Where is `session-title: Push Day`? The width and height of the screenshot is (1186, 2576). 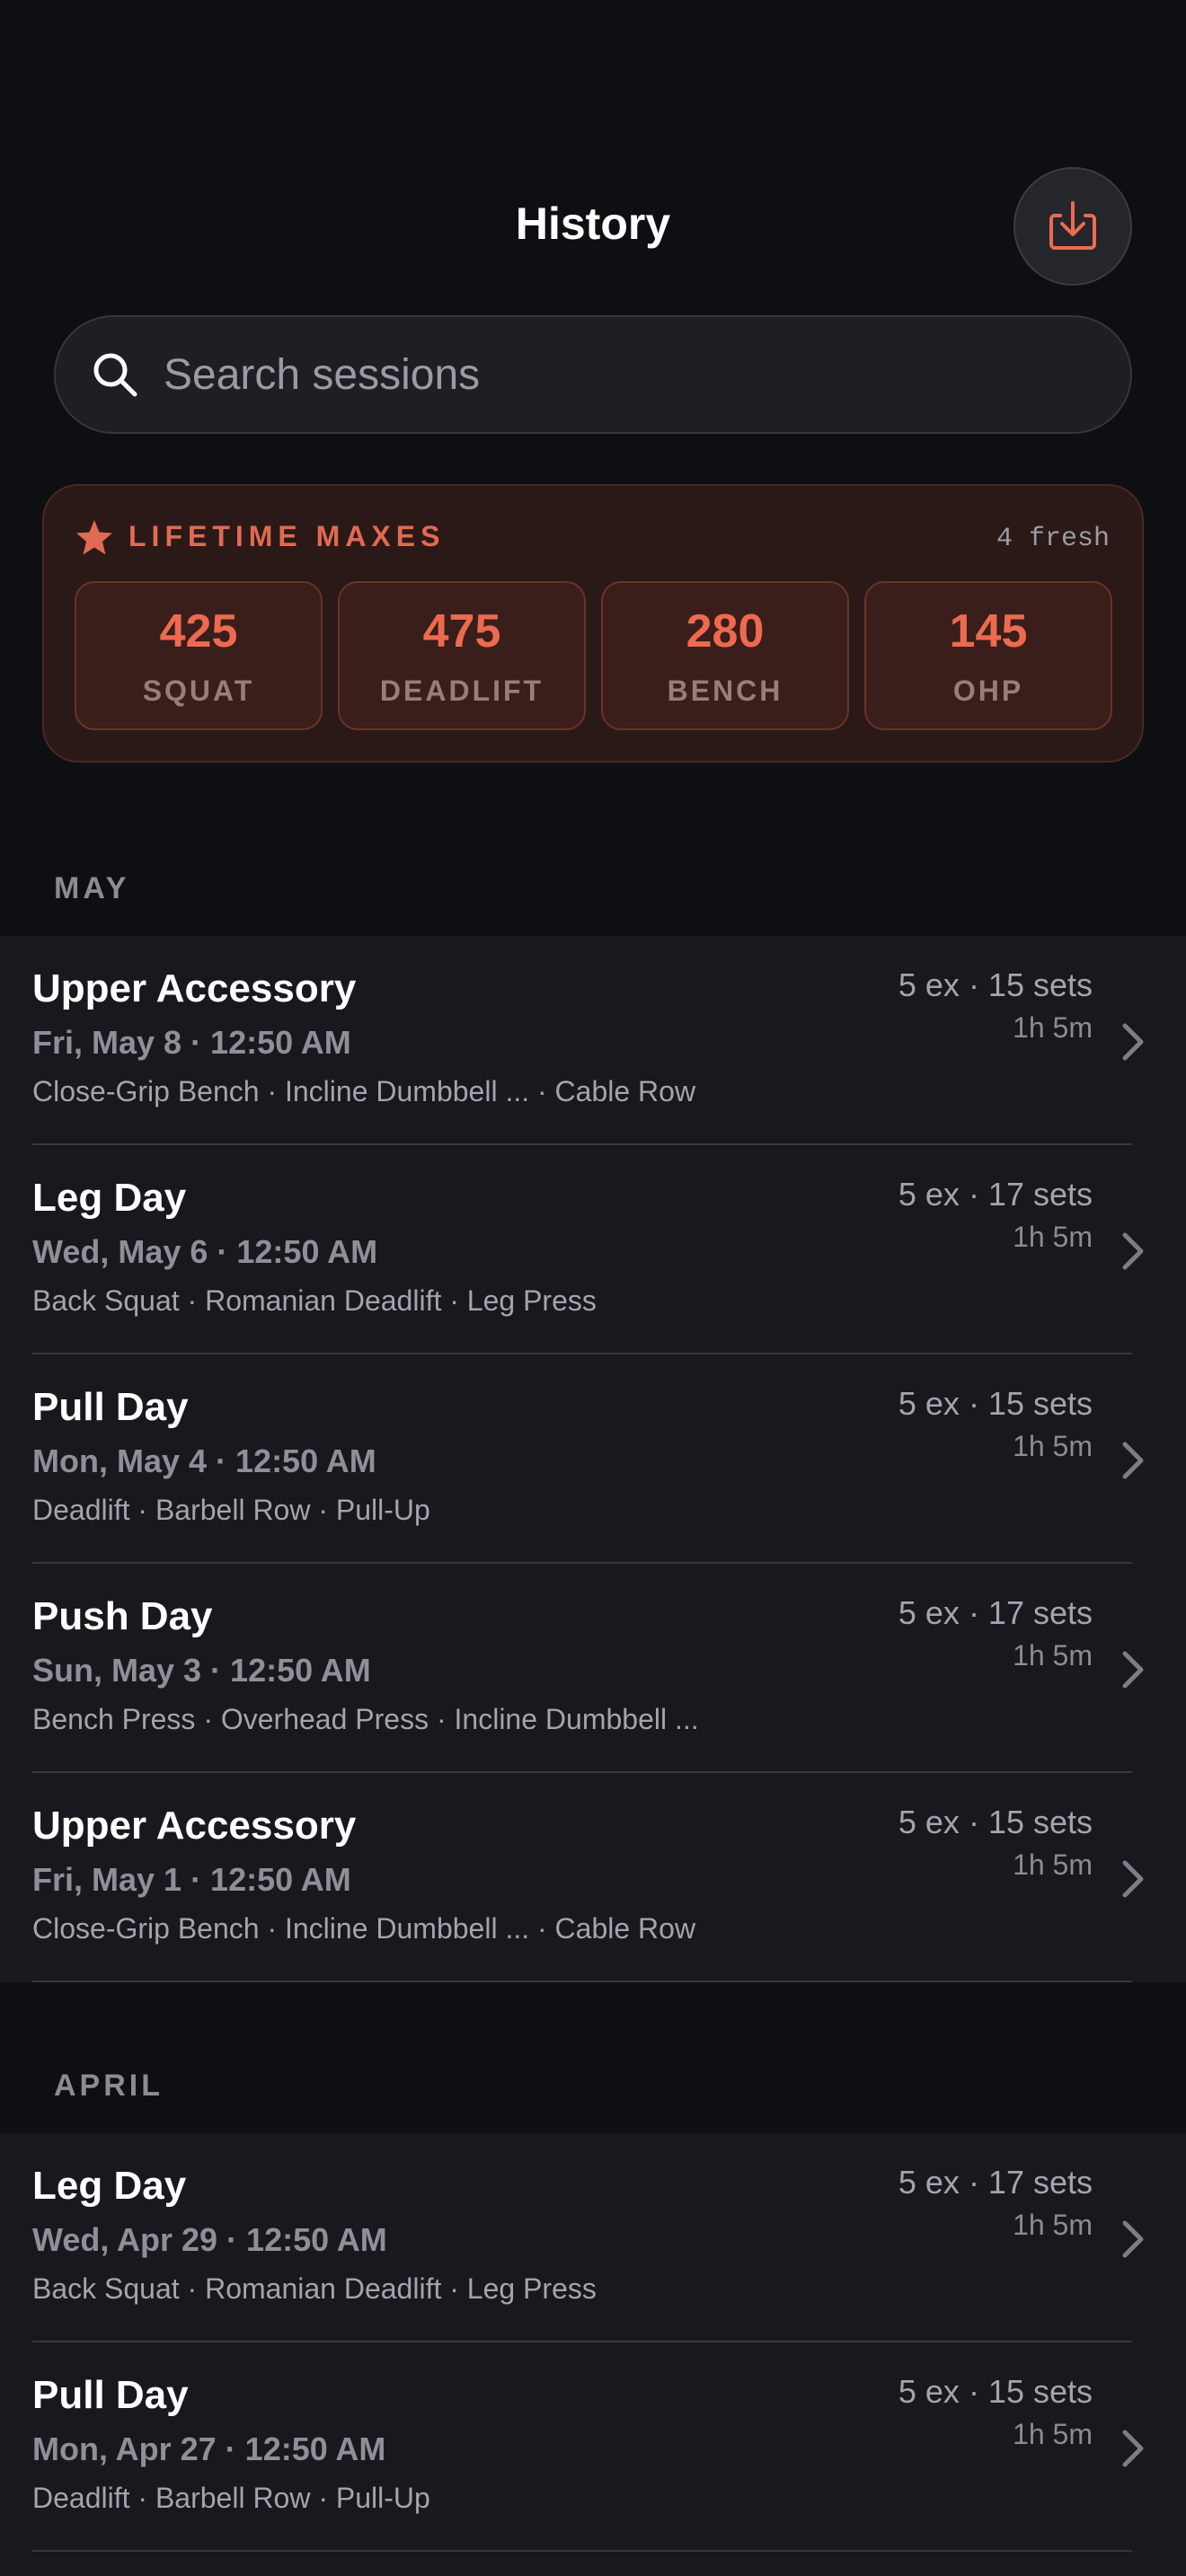 session-title: Push Day is located at coordinates (122, 1616).